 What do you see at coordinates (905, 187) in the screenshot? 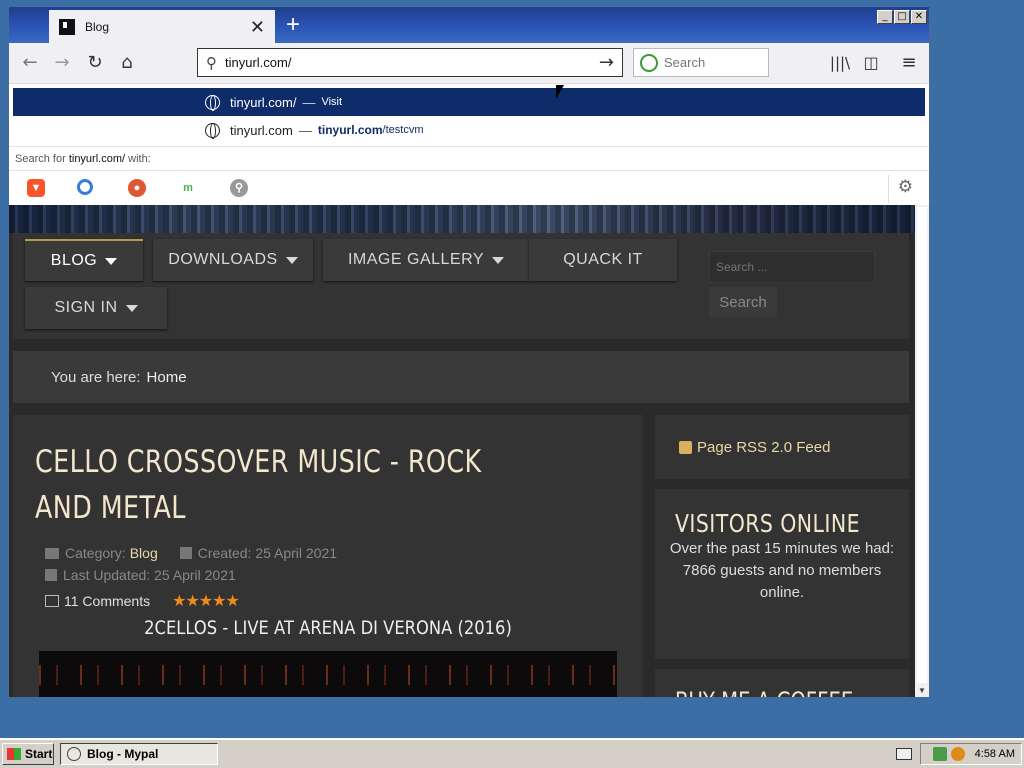
I see `gear-icon: ⚙` at bounding box center [905, 187].